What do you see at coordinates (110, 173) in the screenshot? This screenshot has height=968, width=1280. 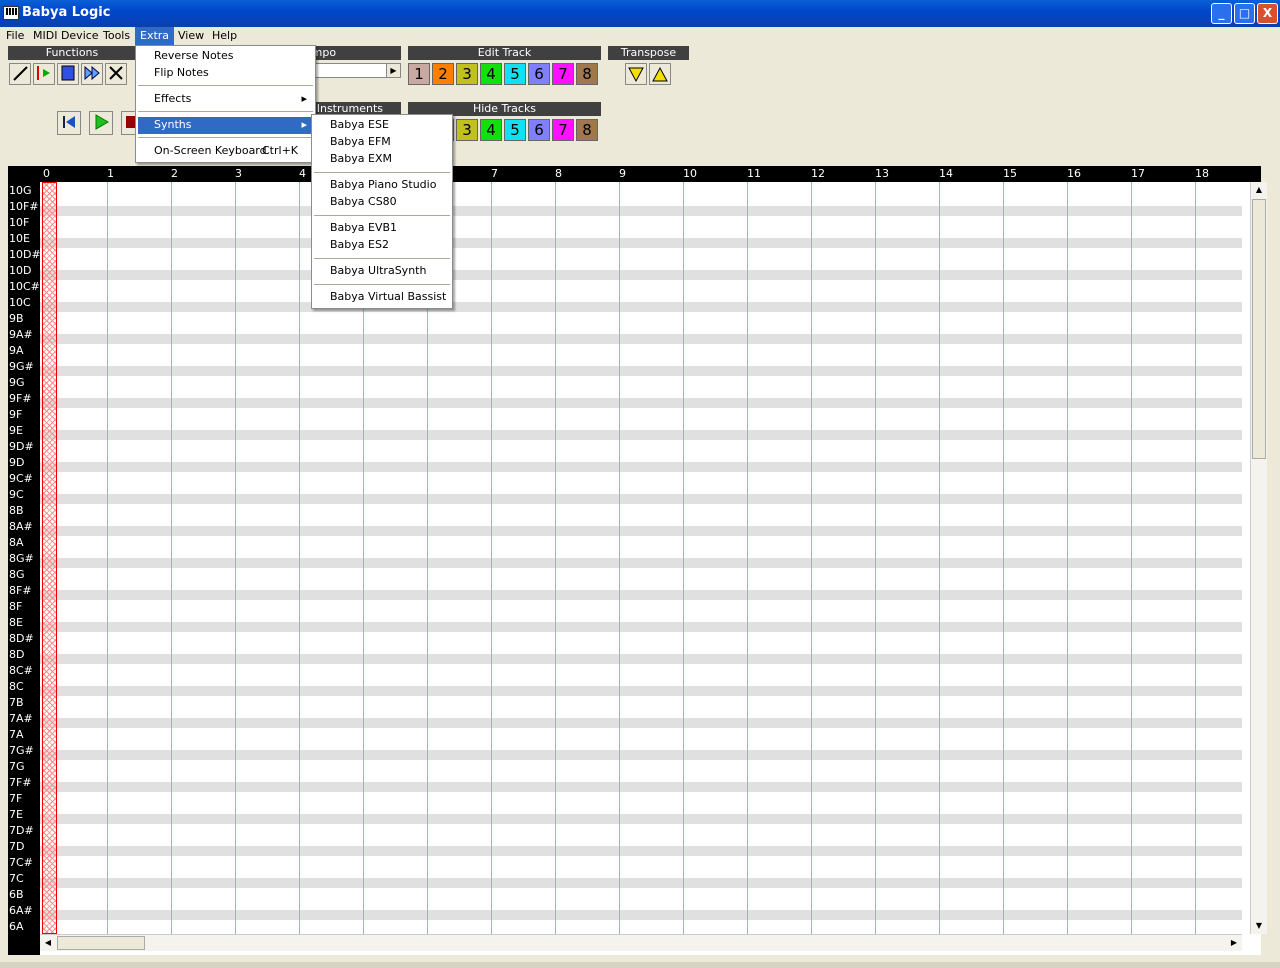 I see `ruler-label: 1` at bounding box center [110, 173].